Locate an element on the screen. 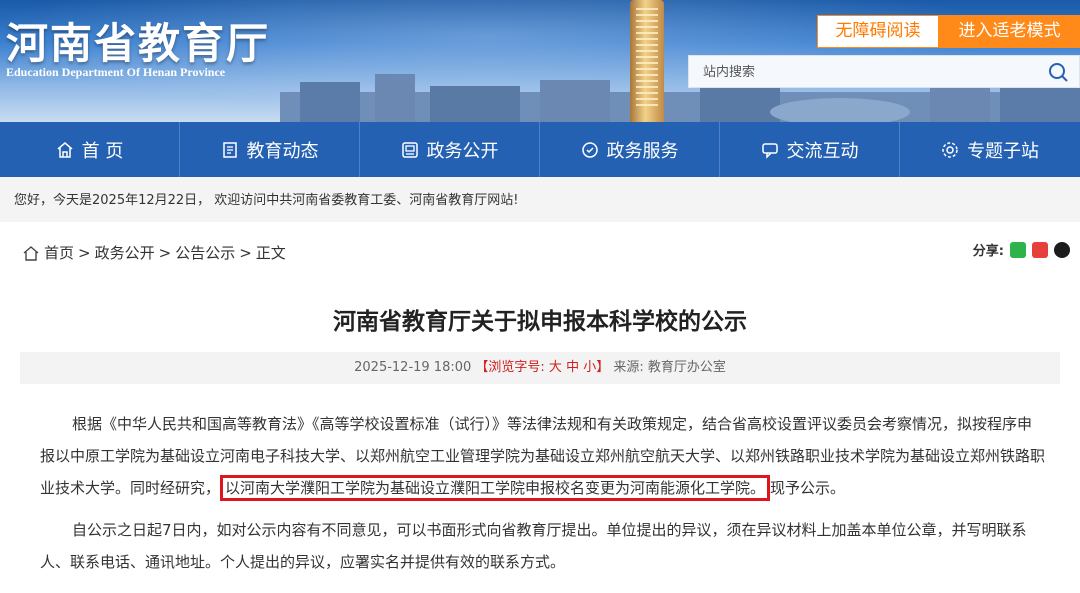 Image resolution: width=1080 pixels, height=593 pixels. nav-item-special-sites: 专题子站 is located at coordinates (990, 149).